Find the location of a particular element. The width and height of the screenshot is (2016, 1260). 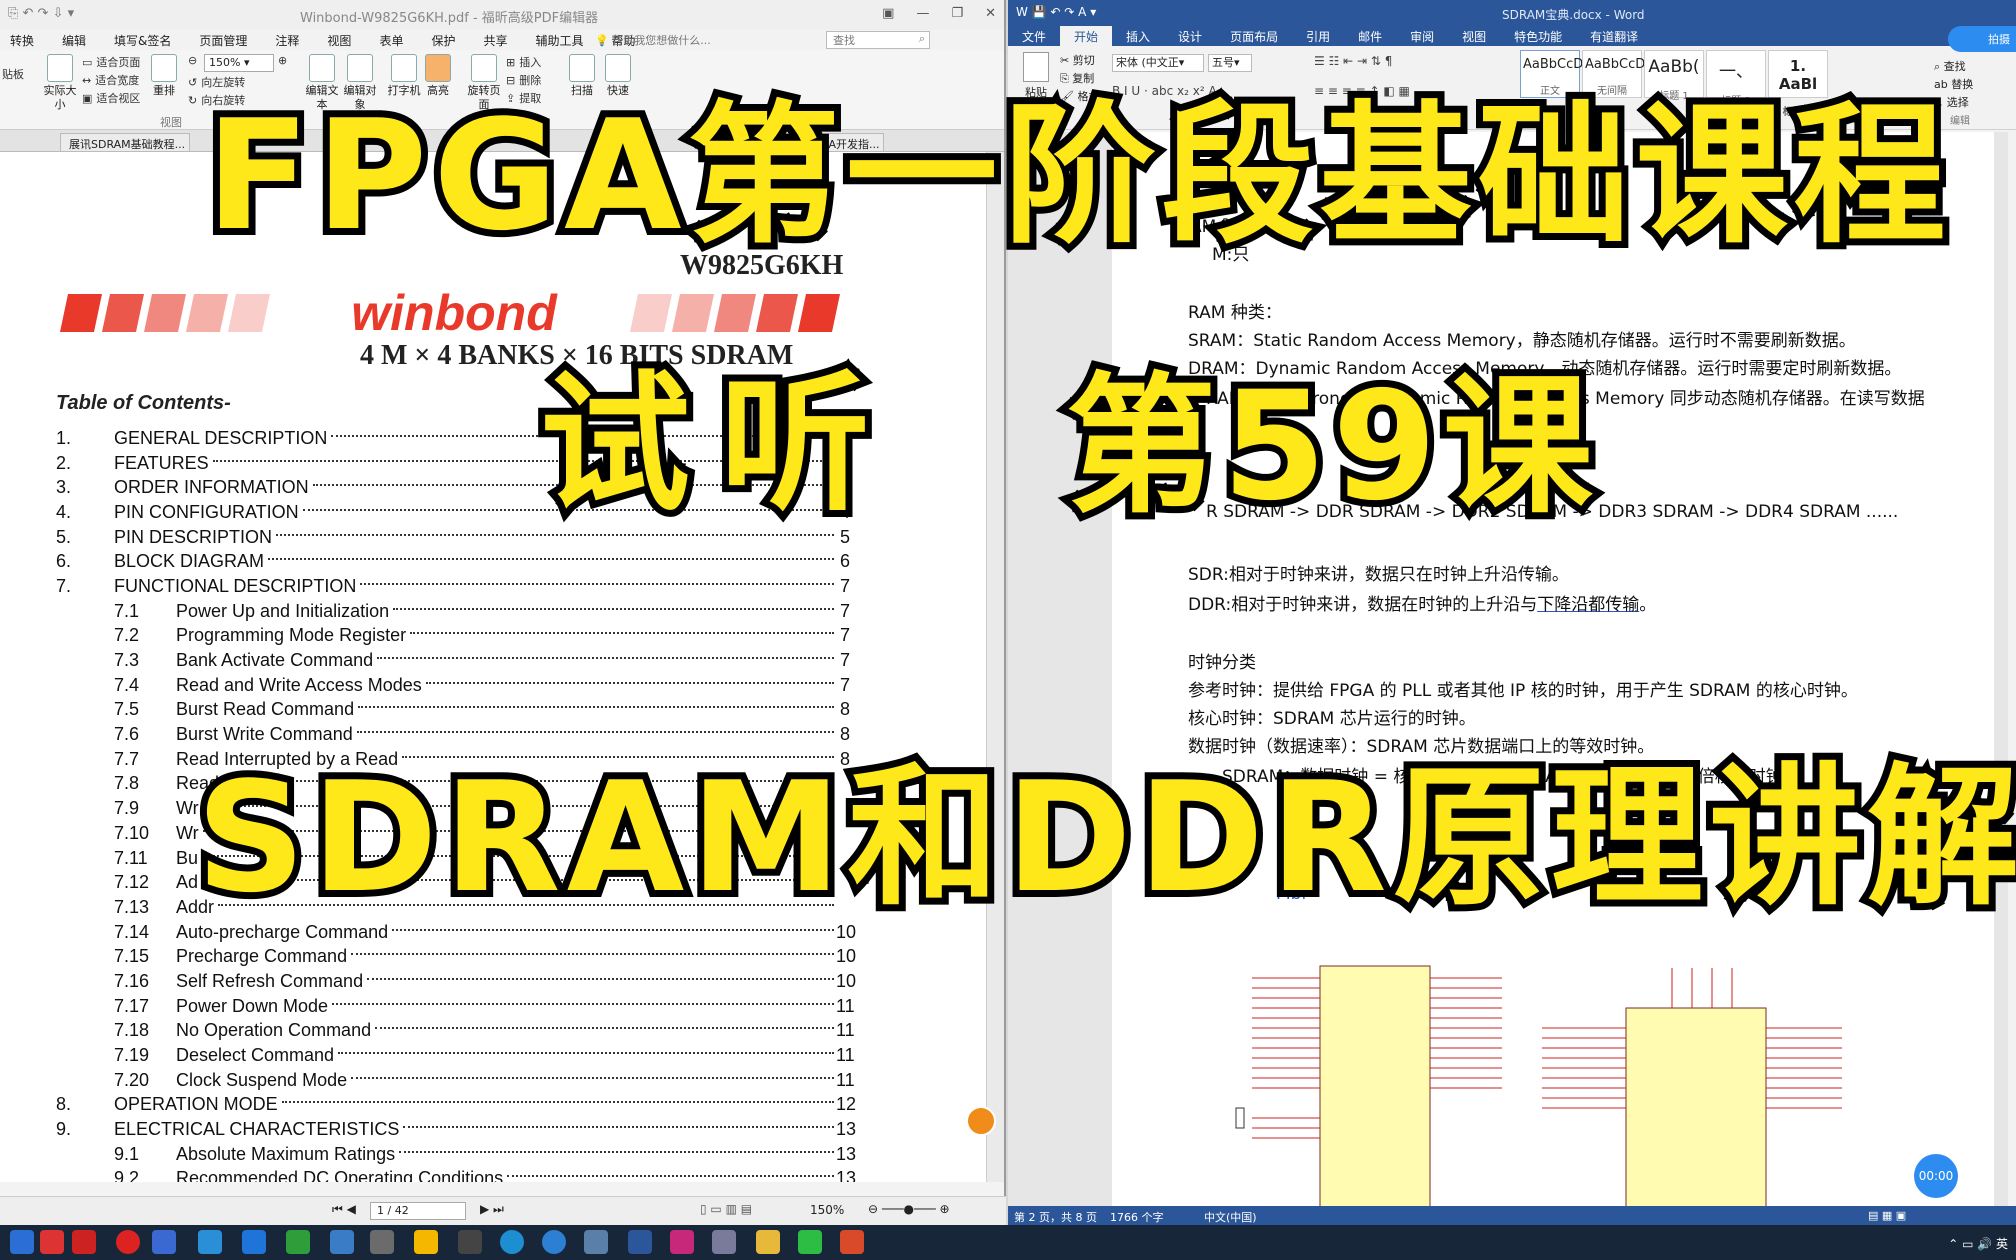

ribbon-toggle-icon: ▣ is located at coordinates (888, 13).